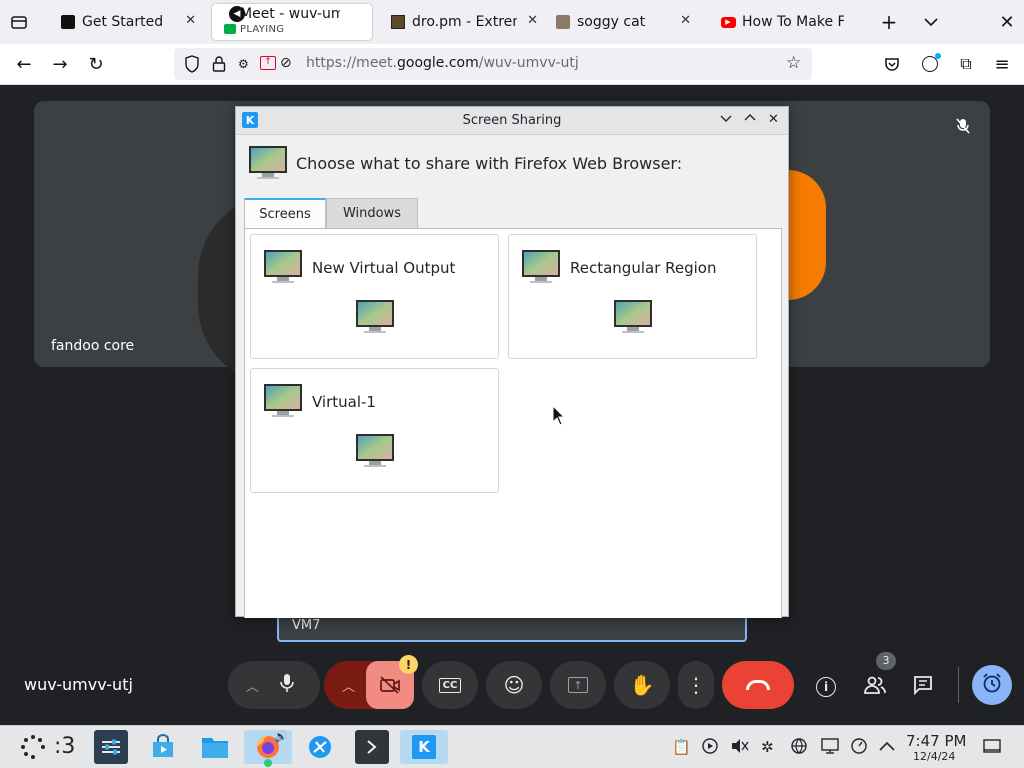  Describe the element at coordinates (887, 747) in the screenshot. I see `show-hidden-icons-chevron-up-icon` at that location.